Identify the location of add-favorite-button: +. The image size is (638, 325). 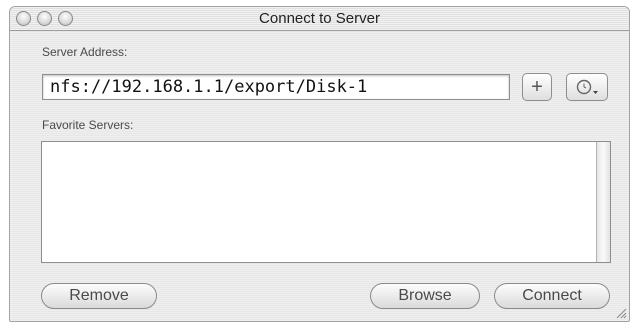
(537, 87).